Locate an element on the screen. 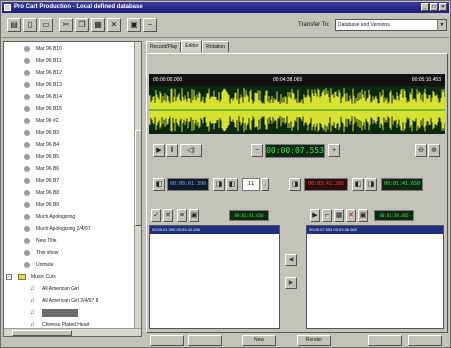 The image size is (451, 348). set-length-button: ◨ is located at coordinates (295, 184).